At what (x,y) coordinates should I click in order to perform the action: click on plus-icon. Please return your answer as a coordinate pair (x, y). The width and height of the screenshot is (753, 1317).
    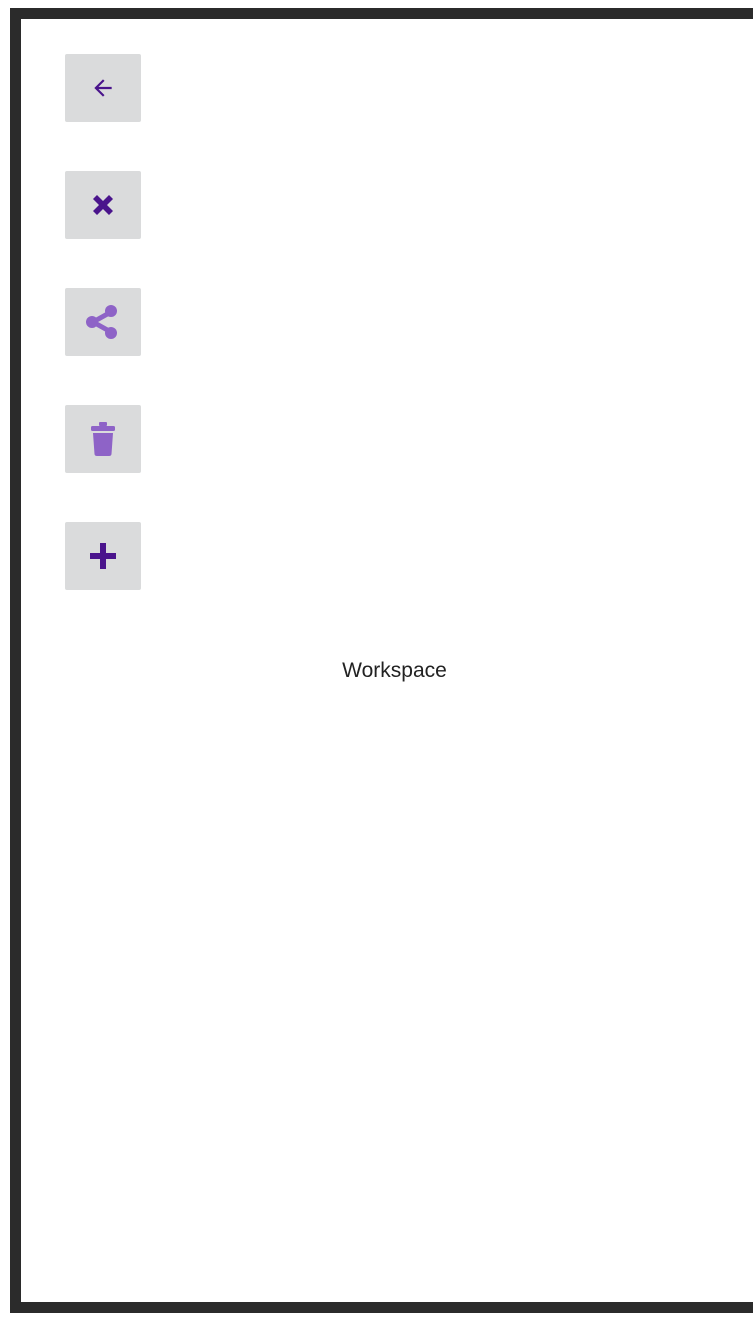
    Looking at the image, I should click on (103, 556).